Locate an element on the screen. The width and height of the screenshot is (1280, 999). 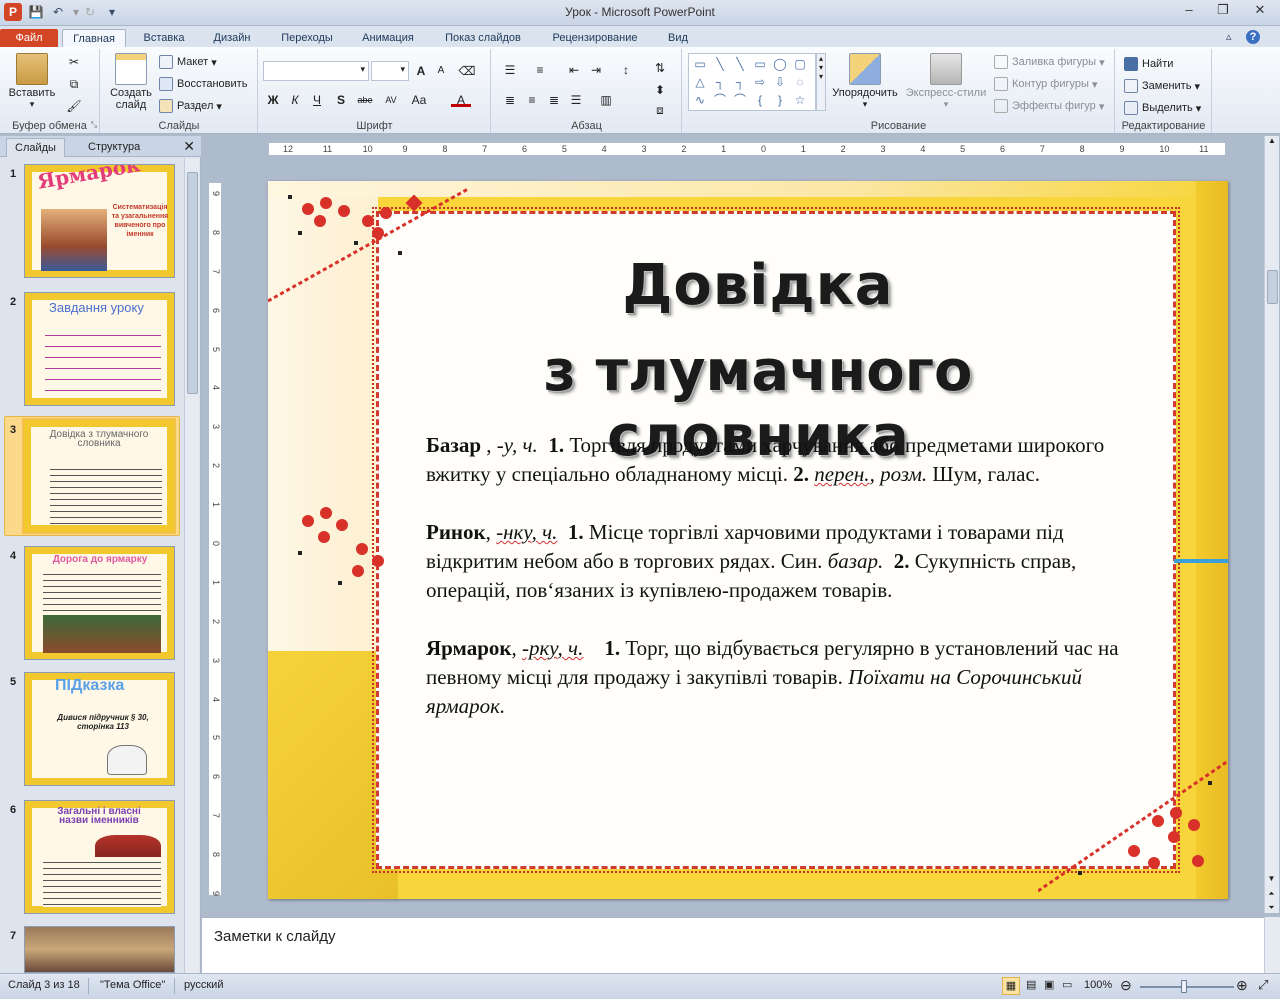
tab-insert: Вставка is located at coordinates (164, 38).